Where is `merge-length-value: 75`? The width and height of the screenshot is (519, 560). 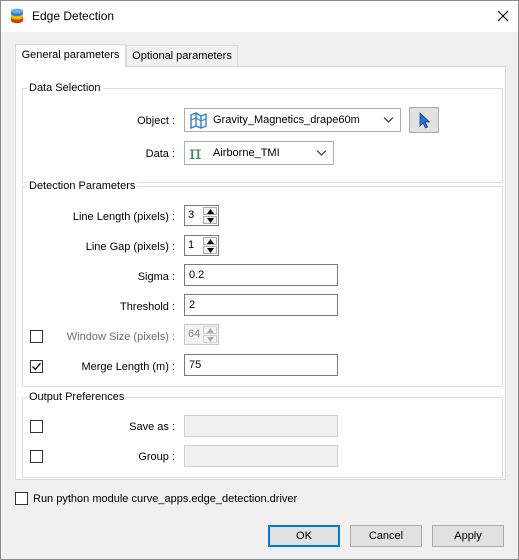 merge-length-value: 75 is located at coordinates (195, 365).